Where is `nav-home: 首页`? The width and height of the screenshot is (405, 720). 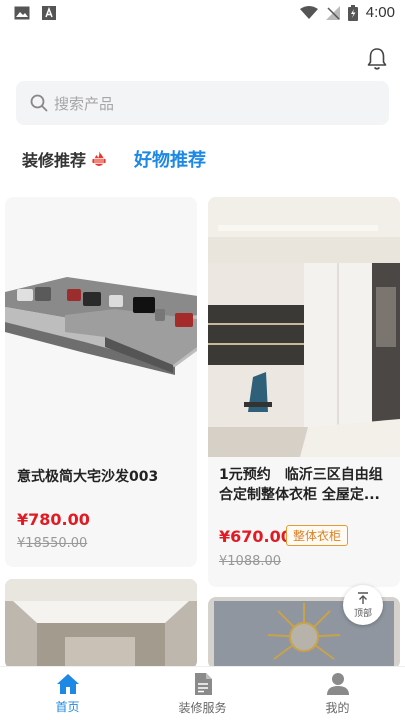 nav-home: 首页 is located at coordinates (67, 693).